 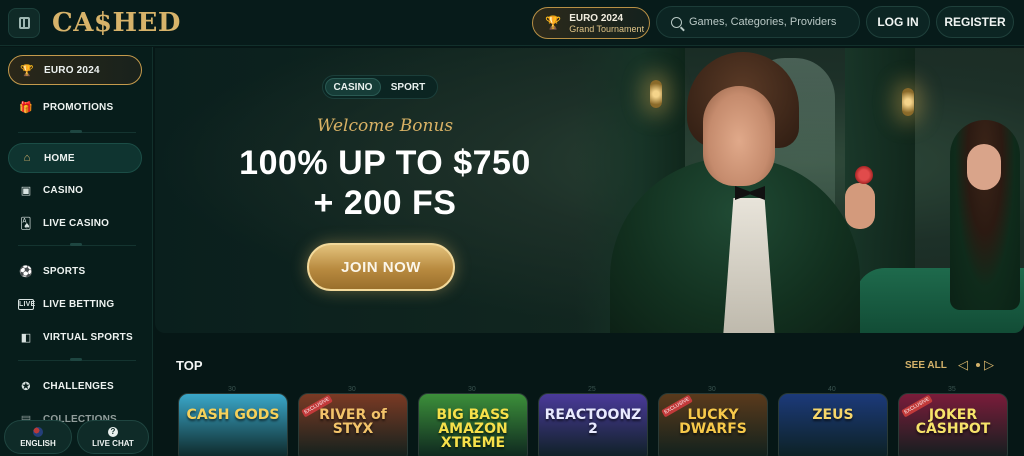 I want to click on sidebar-toggle-button, so click(x=24, y=23).